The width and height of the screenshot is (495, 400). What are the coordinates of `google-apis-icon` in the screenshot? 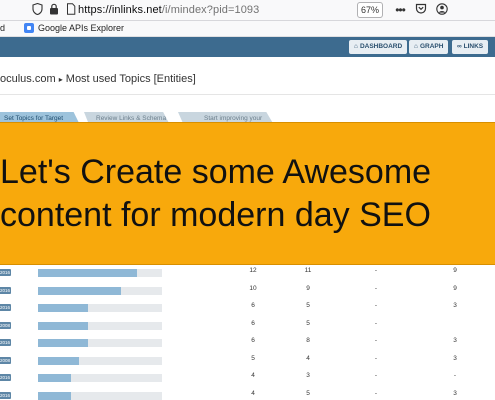 It's located at (29, 28).